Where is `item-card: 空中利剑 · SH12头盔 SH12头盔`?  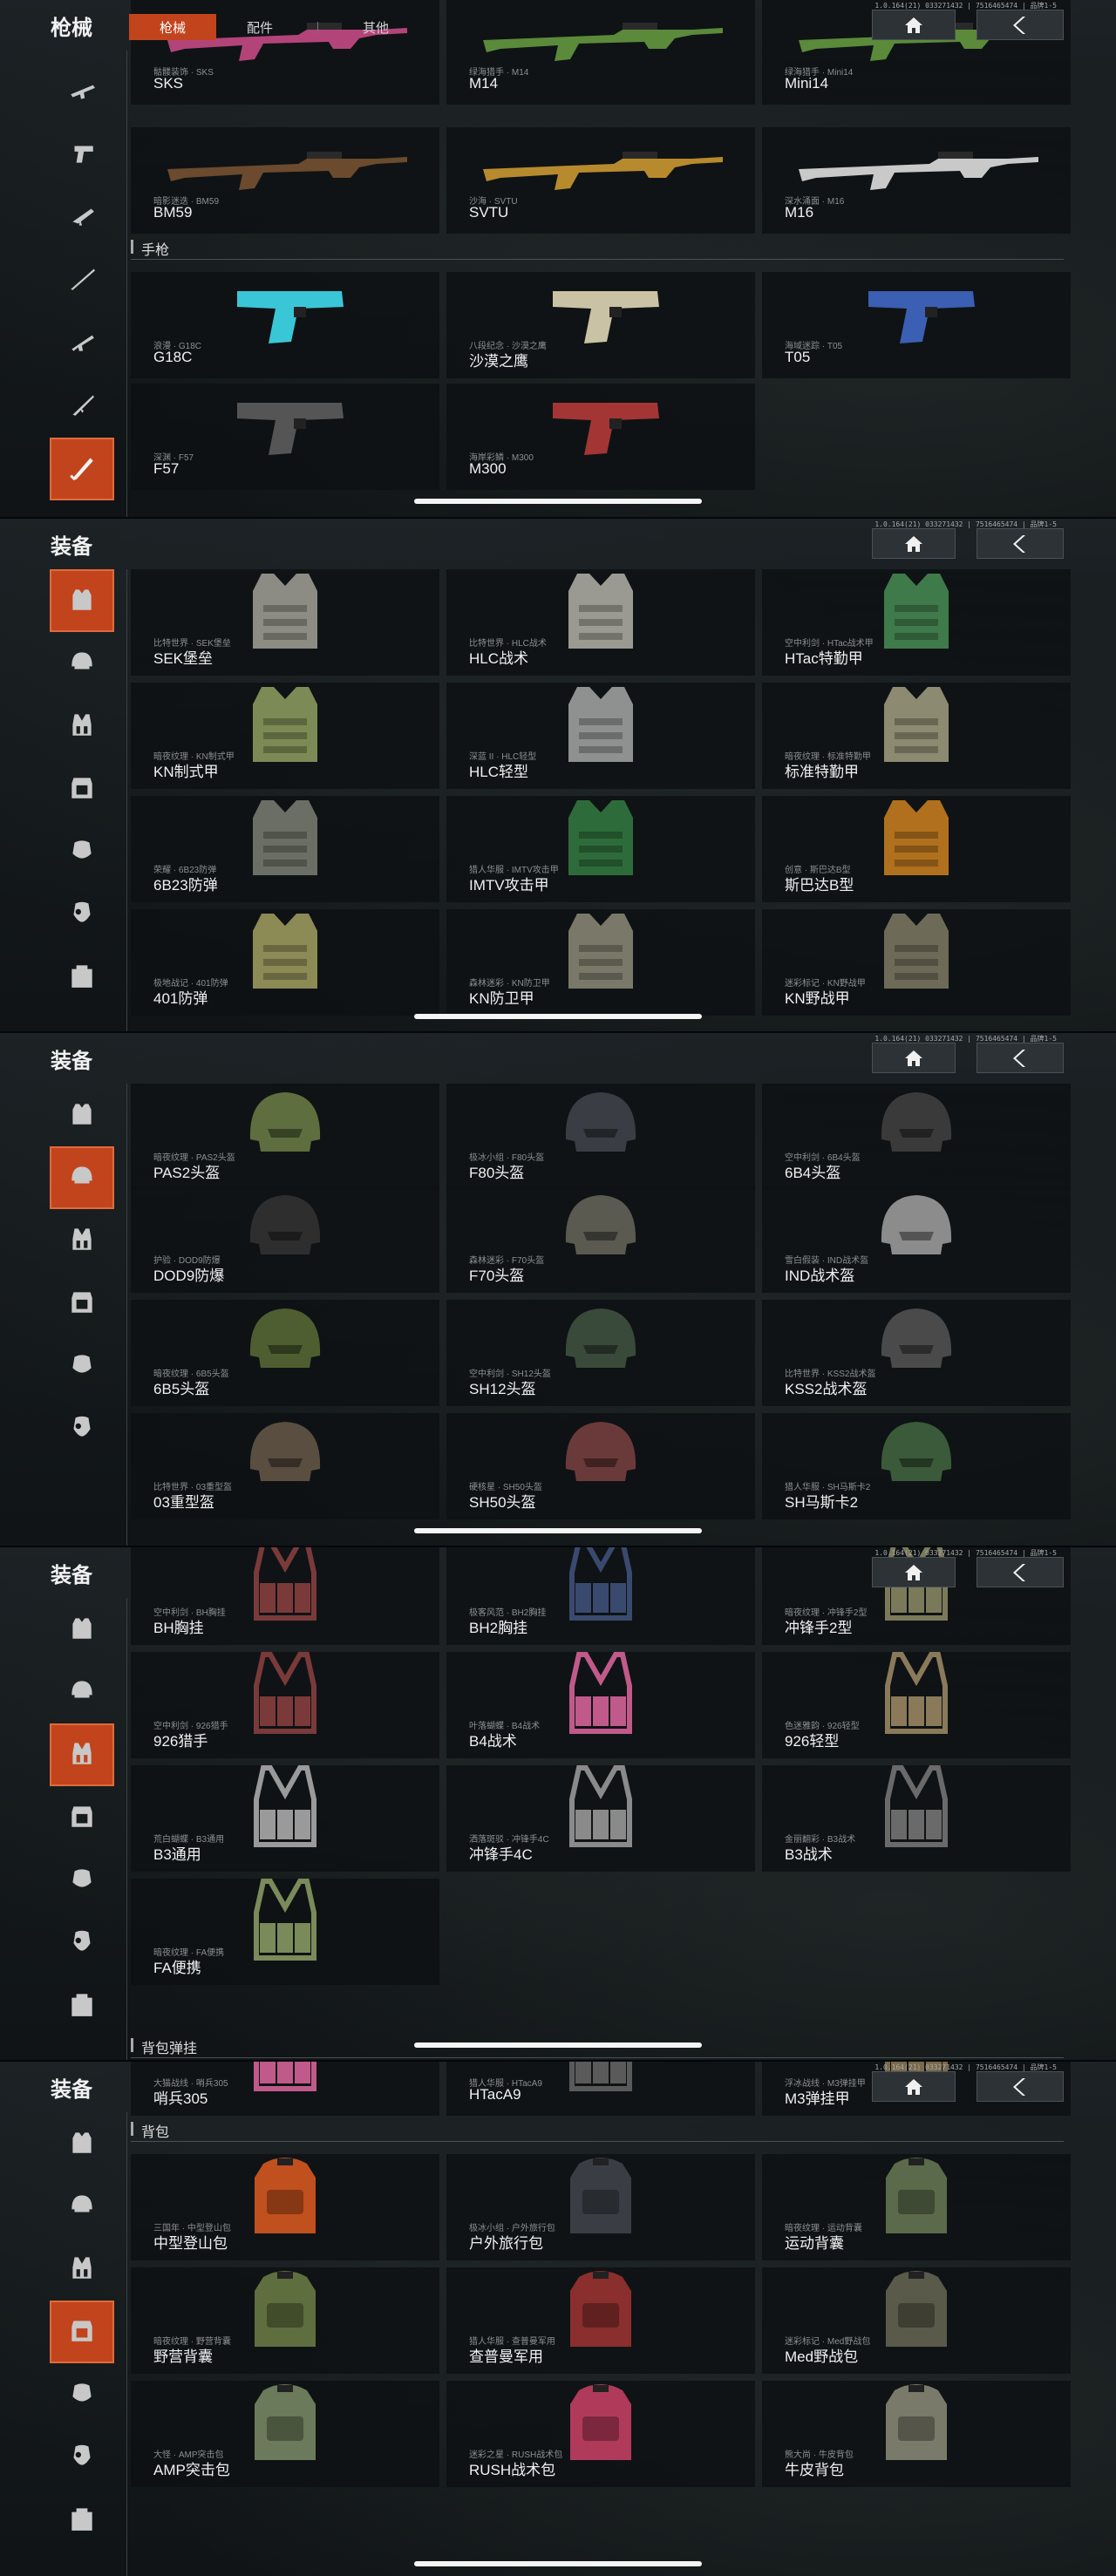
item-card: 空中利剑 · SH12头盔 SH12头盔 is located at coordinates (600, 1353).